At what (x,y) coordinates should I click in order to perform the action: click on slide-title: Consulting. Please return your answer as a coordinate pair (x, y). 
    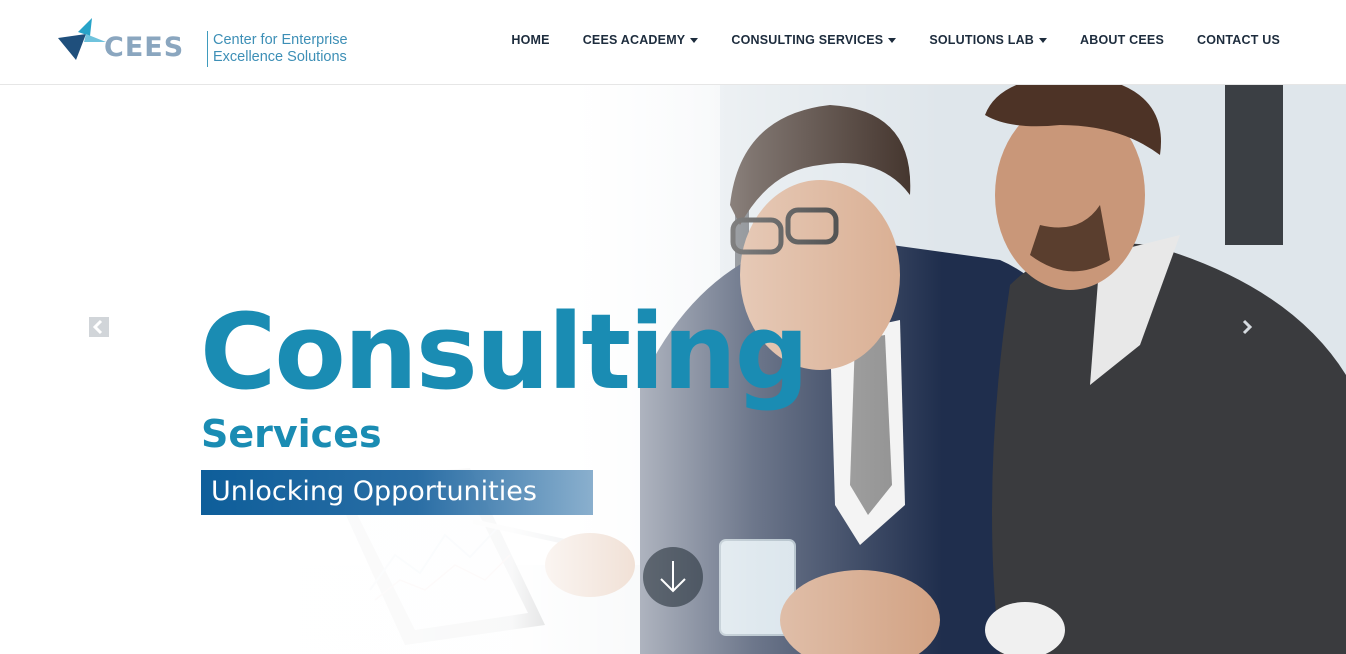
    Looking at the image, I should click on (504, 352).